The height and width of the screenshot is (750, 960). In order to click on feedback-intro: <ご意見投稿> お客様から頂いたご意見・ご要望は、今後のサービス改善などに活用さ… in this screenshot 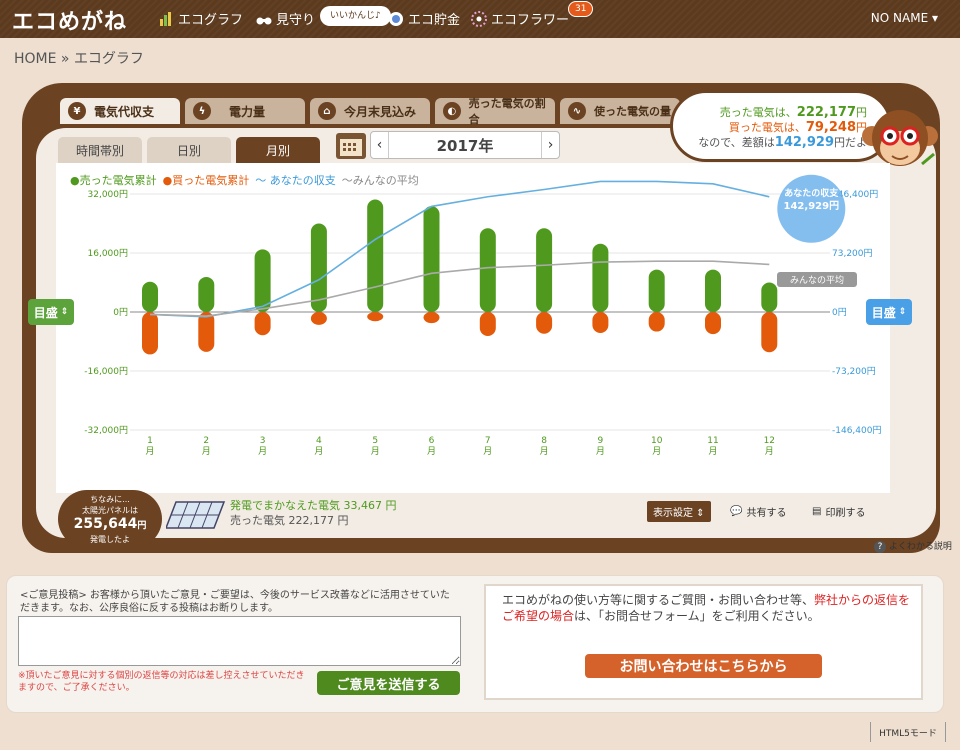, I will do `click(235, 602)`.